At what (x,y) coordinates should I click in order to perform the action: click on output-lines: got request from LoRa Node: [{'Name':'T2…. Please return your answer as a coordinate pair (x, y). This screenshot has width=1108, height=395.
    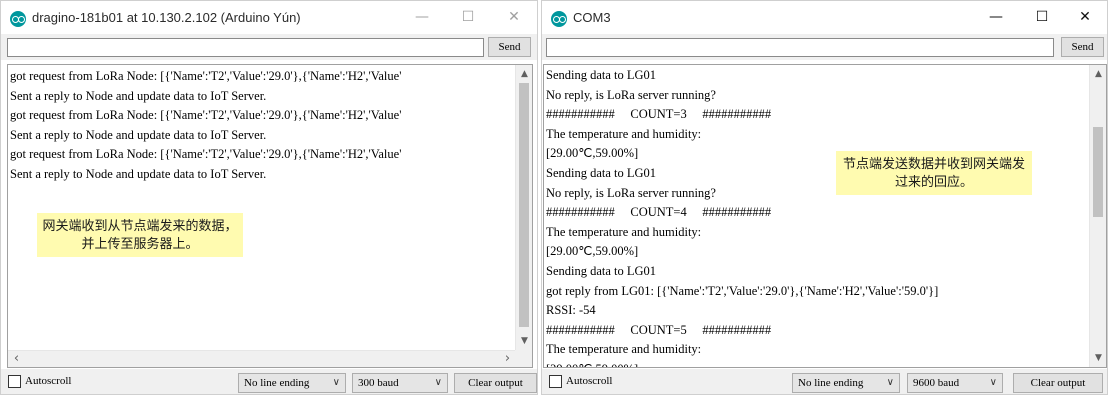
    Looking at the image, I should click on (205, 125).